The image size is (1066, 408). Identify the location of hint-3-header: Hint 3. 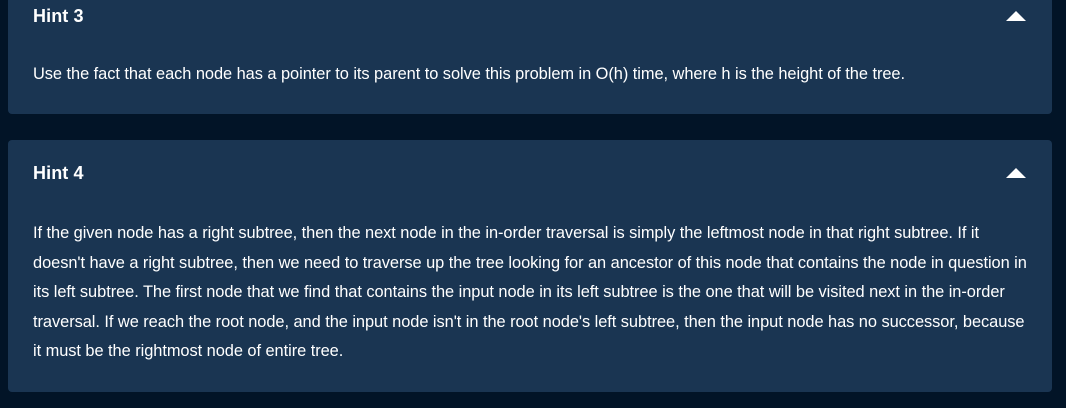
(530, 16).